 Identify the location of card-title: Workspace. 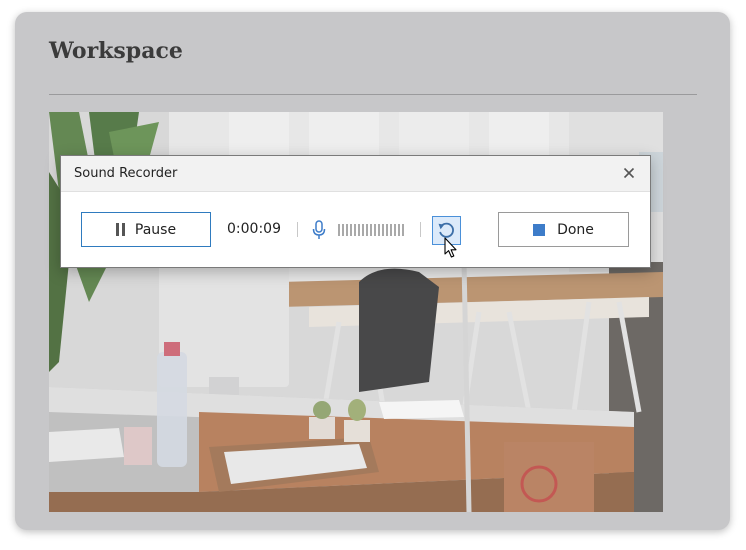
(116, 51).